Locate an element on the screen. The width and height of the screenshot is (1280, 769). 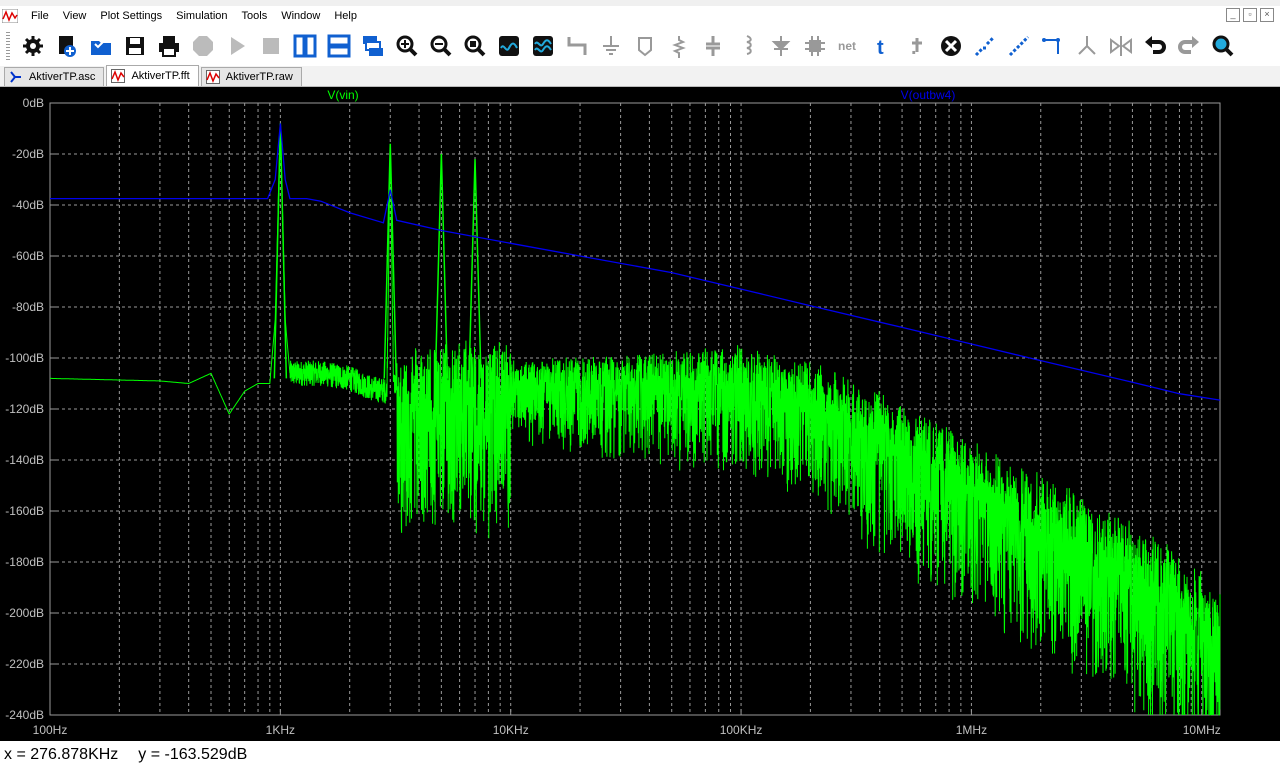
tile-vertical-icon is located at coordinates (305, 46).